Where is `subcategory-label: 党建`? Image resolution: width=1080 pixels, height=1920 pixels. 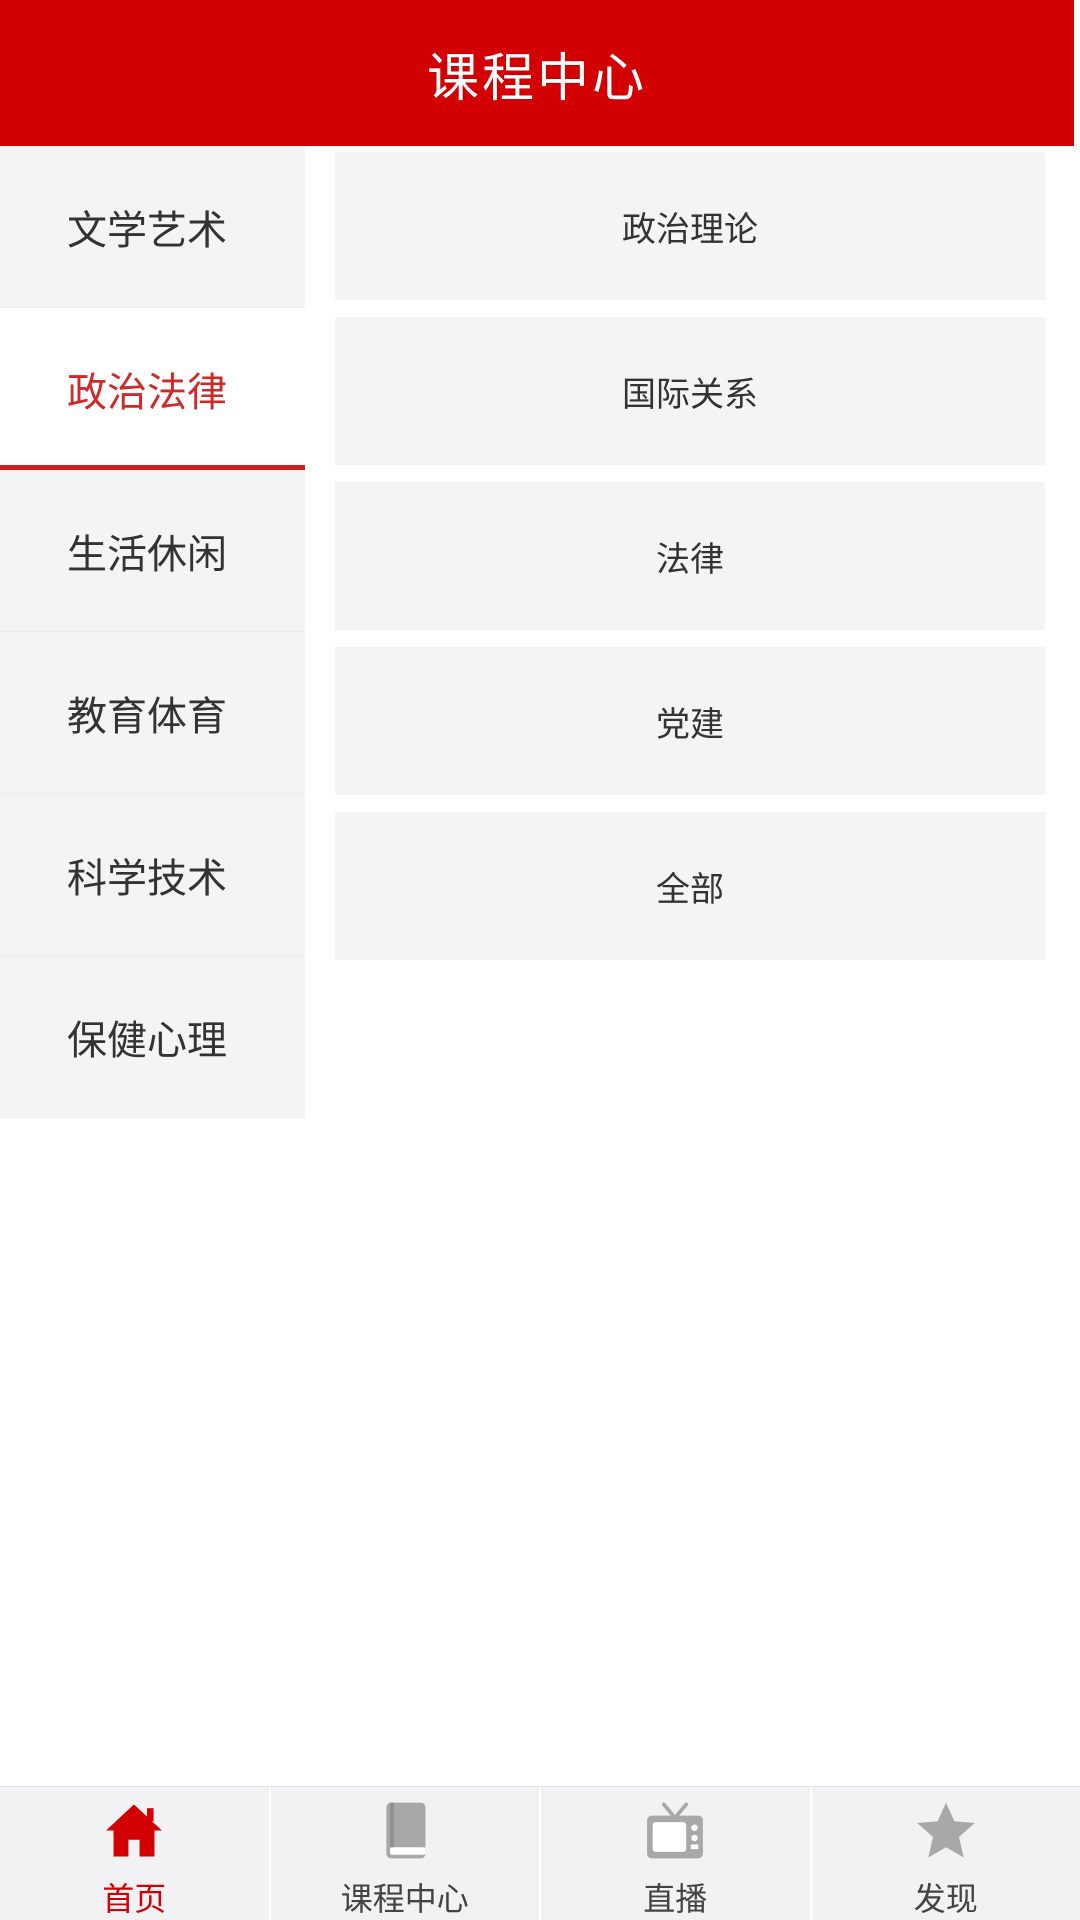 subcategory-label: 党建 is located at coordinates (690, 724).